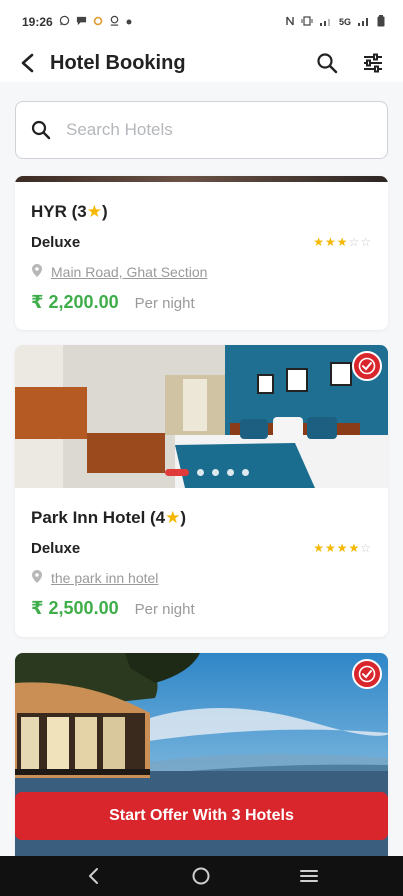 The height and width of the screenshot is (896, 403). I want to click on star-filled-icon: ★★★, so click(331, 242).